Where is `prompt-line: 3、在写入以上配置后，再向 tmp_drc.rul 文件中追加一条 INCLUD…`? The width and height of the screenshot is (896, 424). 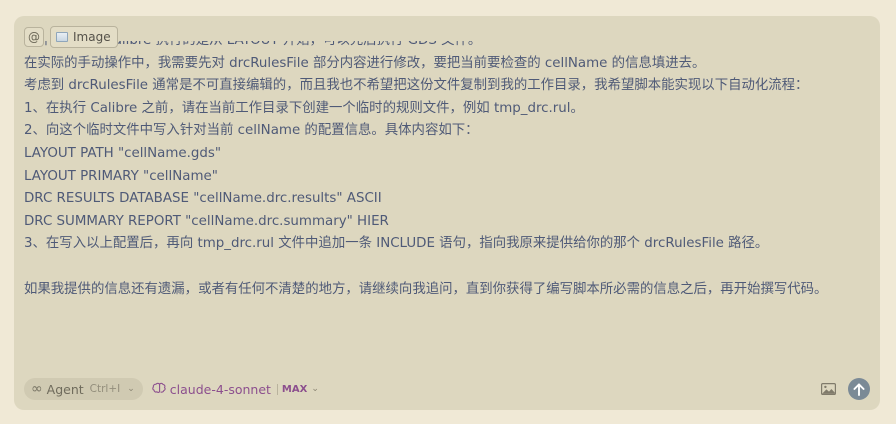 prompt-line: 3、在写入以上配置后，再向 tmp_drc.rul 文件中追加一条 INCLUD… is located at coordinates (396, 244).